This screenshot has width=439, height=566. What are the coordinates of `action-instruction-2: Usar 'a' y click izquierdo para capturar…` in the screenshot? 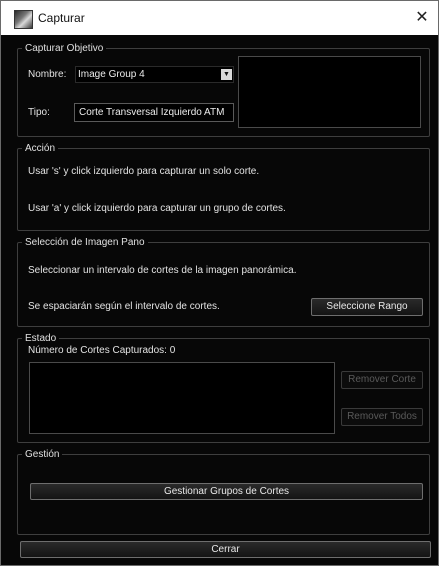 It's located at (157, 208).